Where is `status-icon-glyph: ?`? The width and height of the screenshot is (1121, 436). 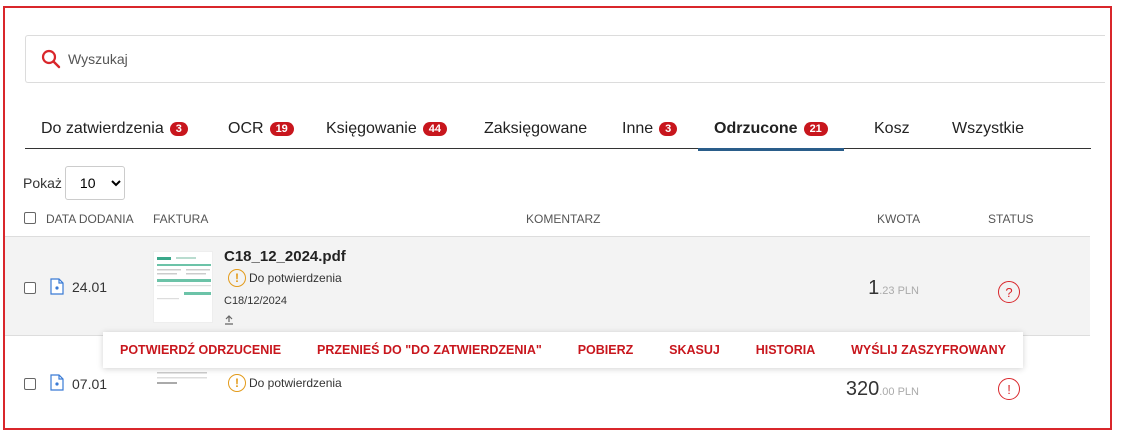 status-icon-glyph: ? is located at coordinates (1009, 292).